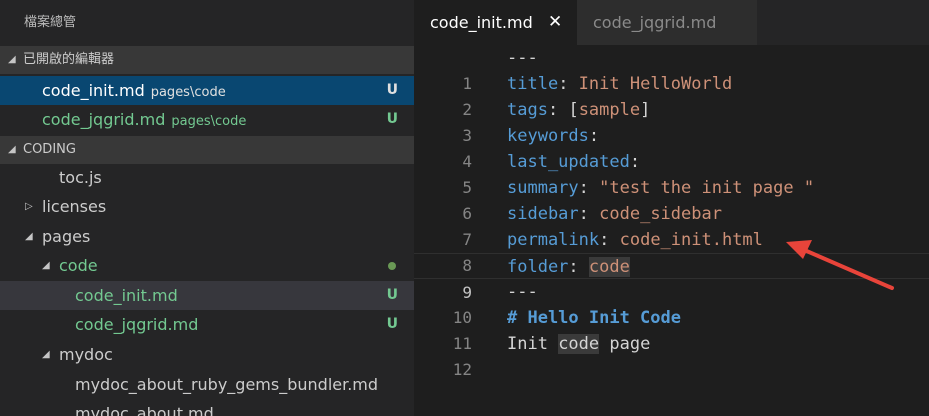  Describe the element at coordinates (609, 110) in the screenshot. I see `yaml-value: sample` at that location.